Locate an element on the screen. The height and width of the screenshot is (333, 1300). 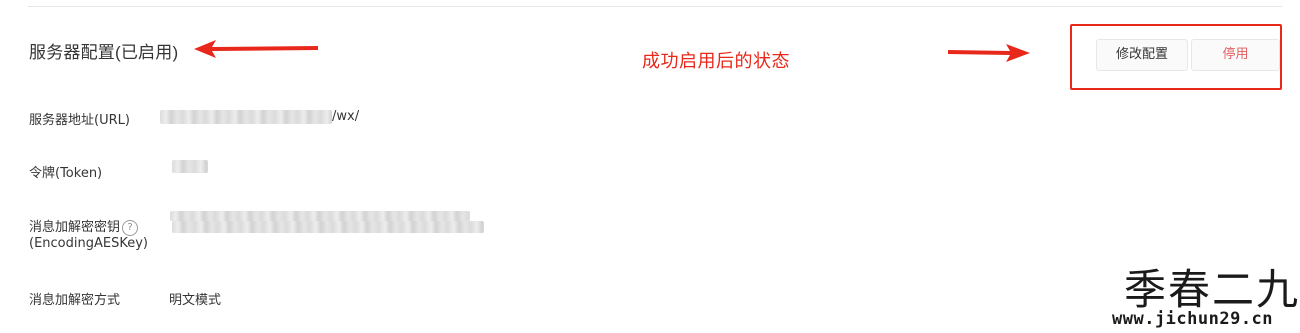
aes-key-redacted is located at coordinates (328, 227).